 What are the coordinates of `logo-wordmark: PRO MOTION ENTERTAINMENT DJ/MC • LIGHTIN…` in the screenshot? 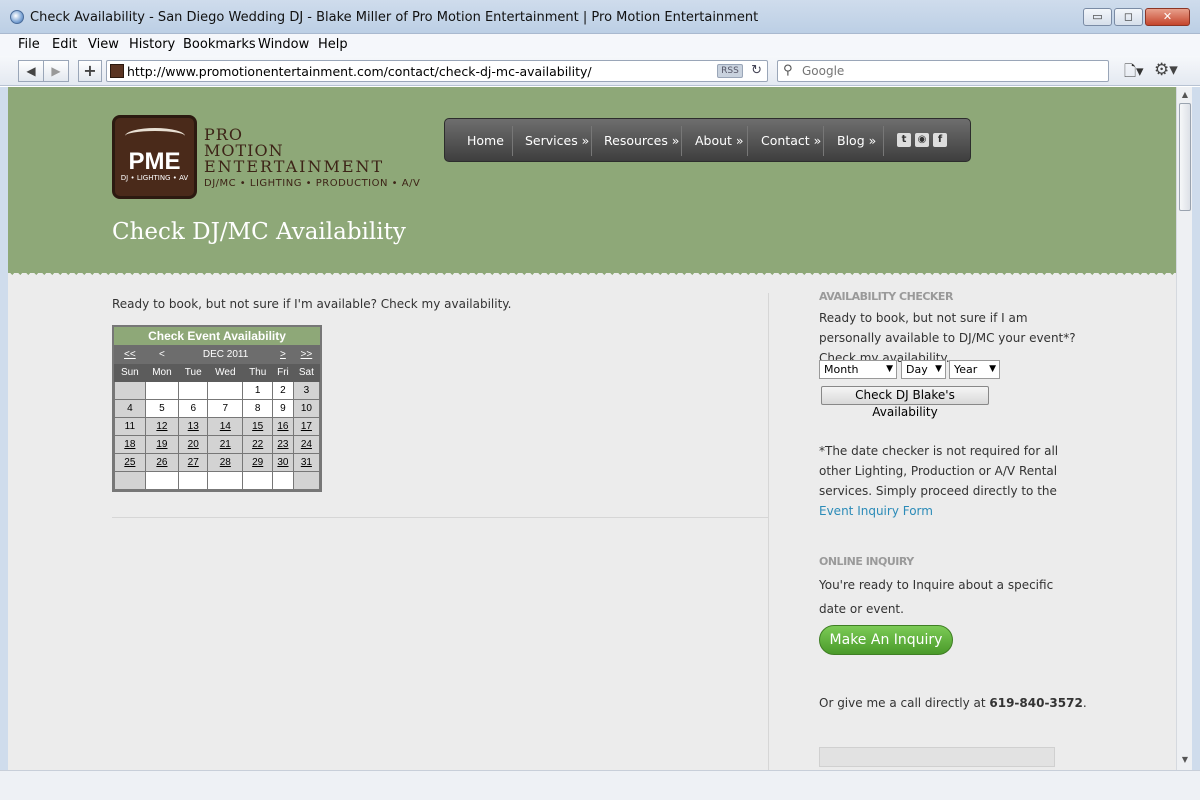 It's located at (312, 159).